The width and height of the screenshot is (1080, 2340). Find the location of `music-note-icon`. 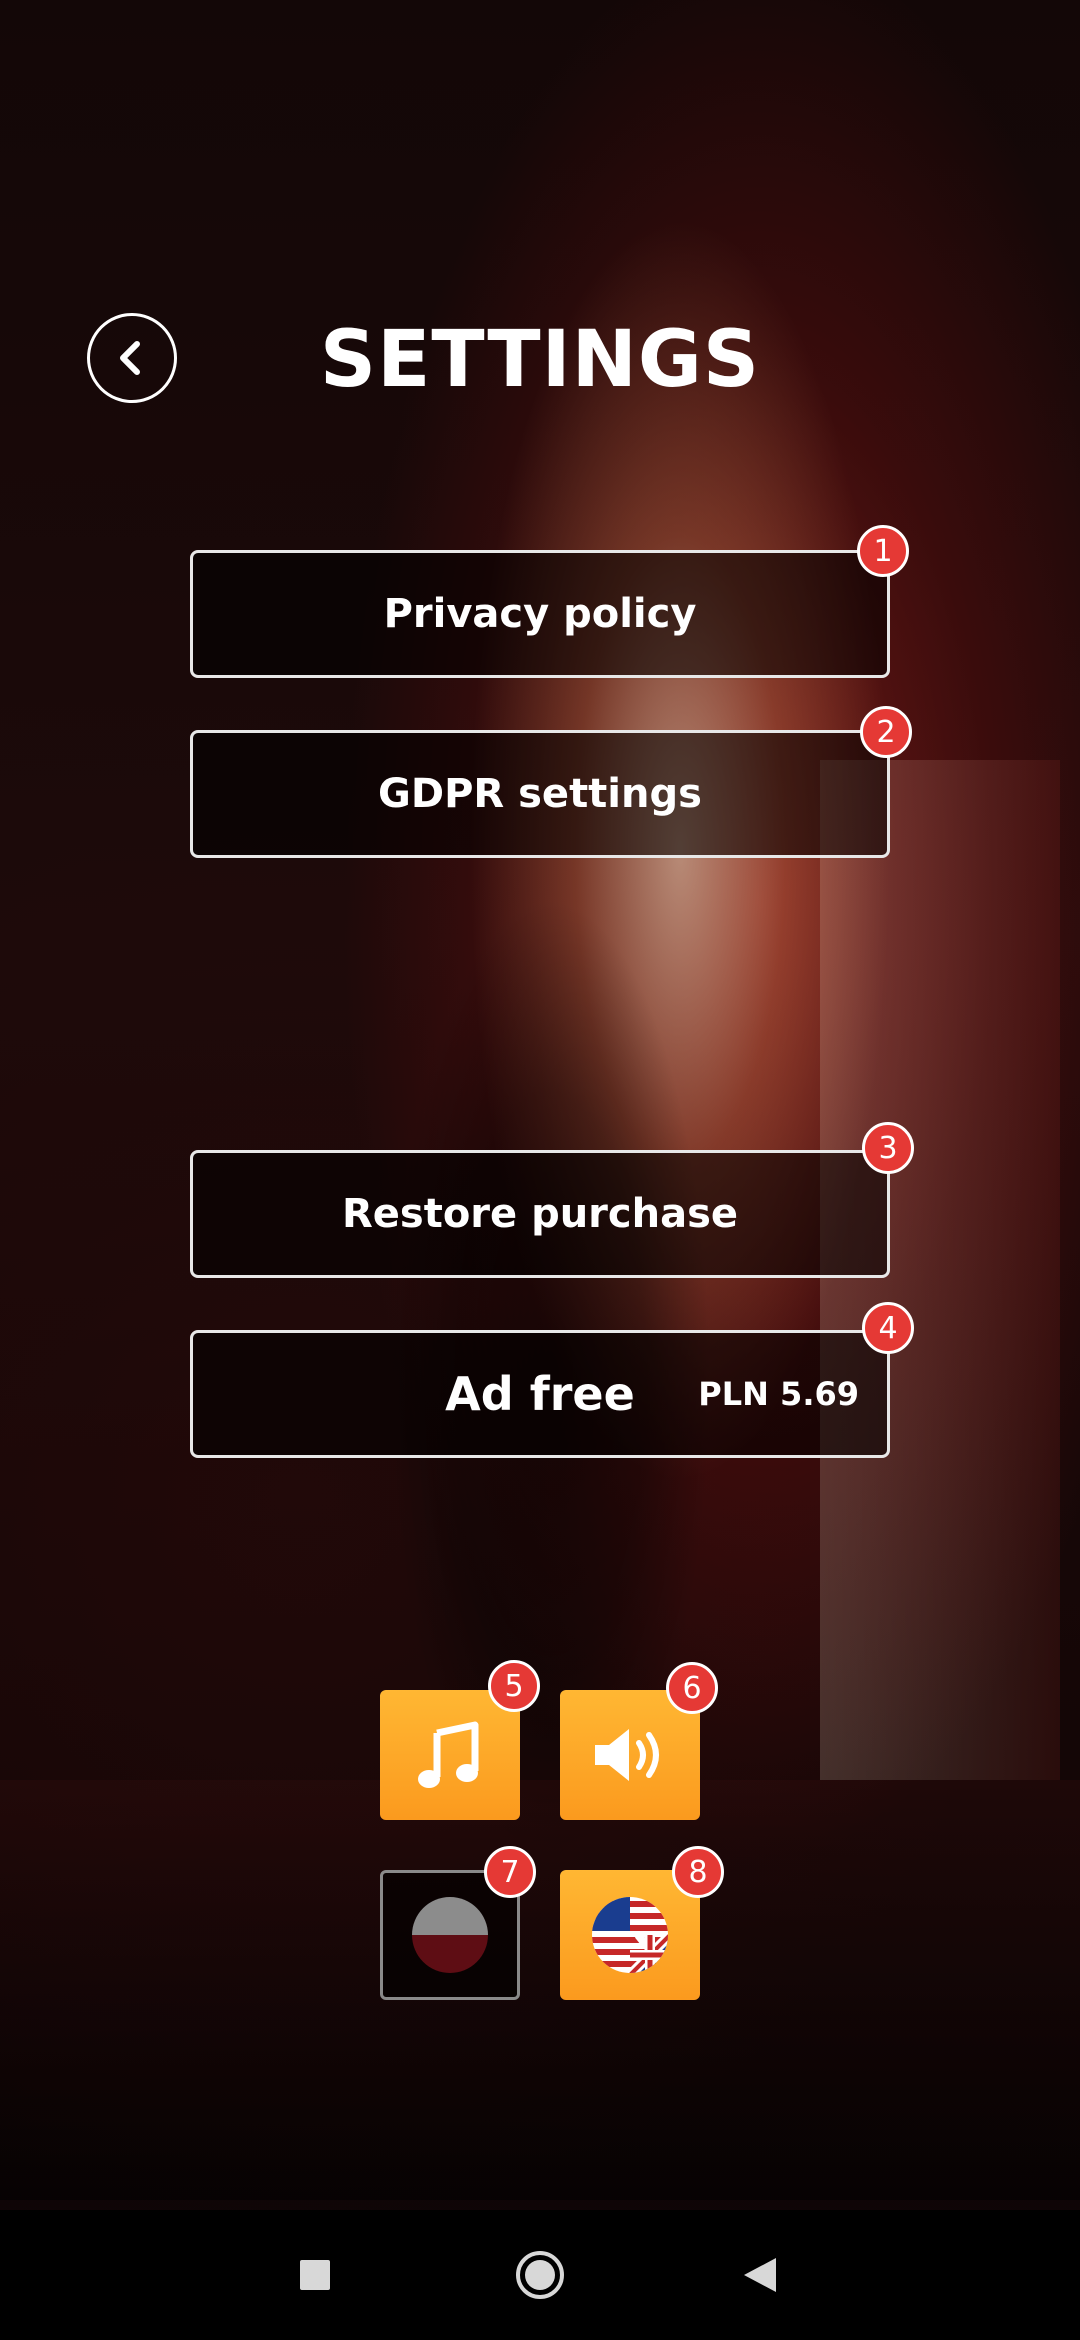

music-note-icon is located at coordinates (448, 1754).